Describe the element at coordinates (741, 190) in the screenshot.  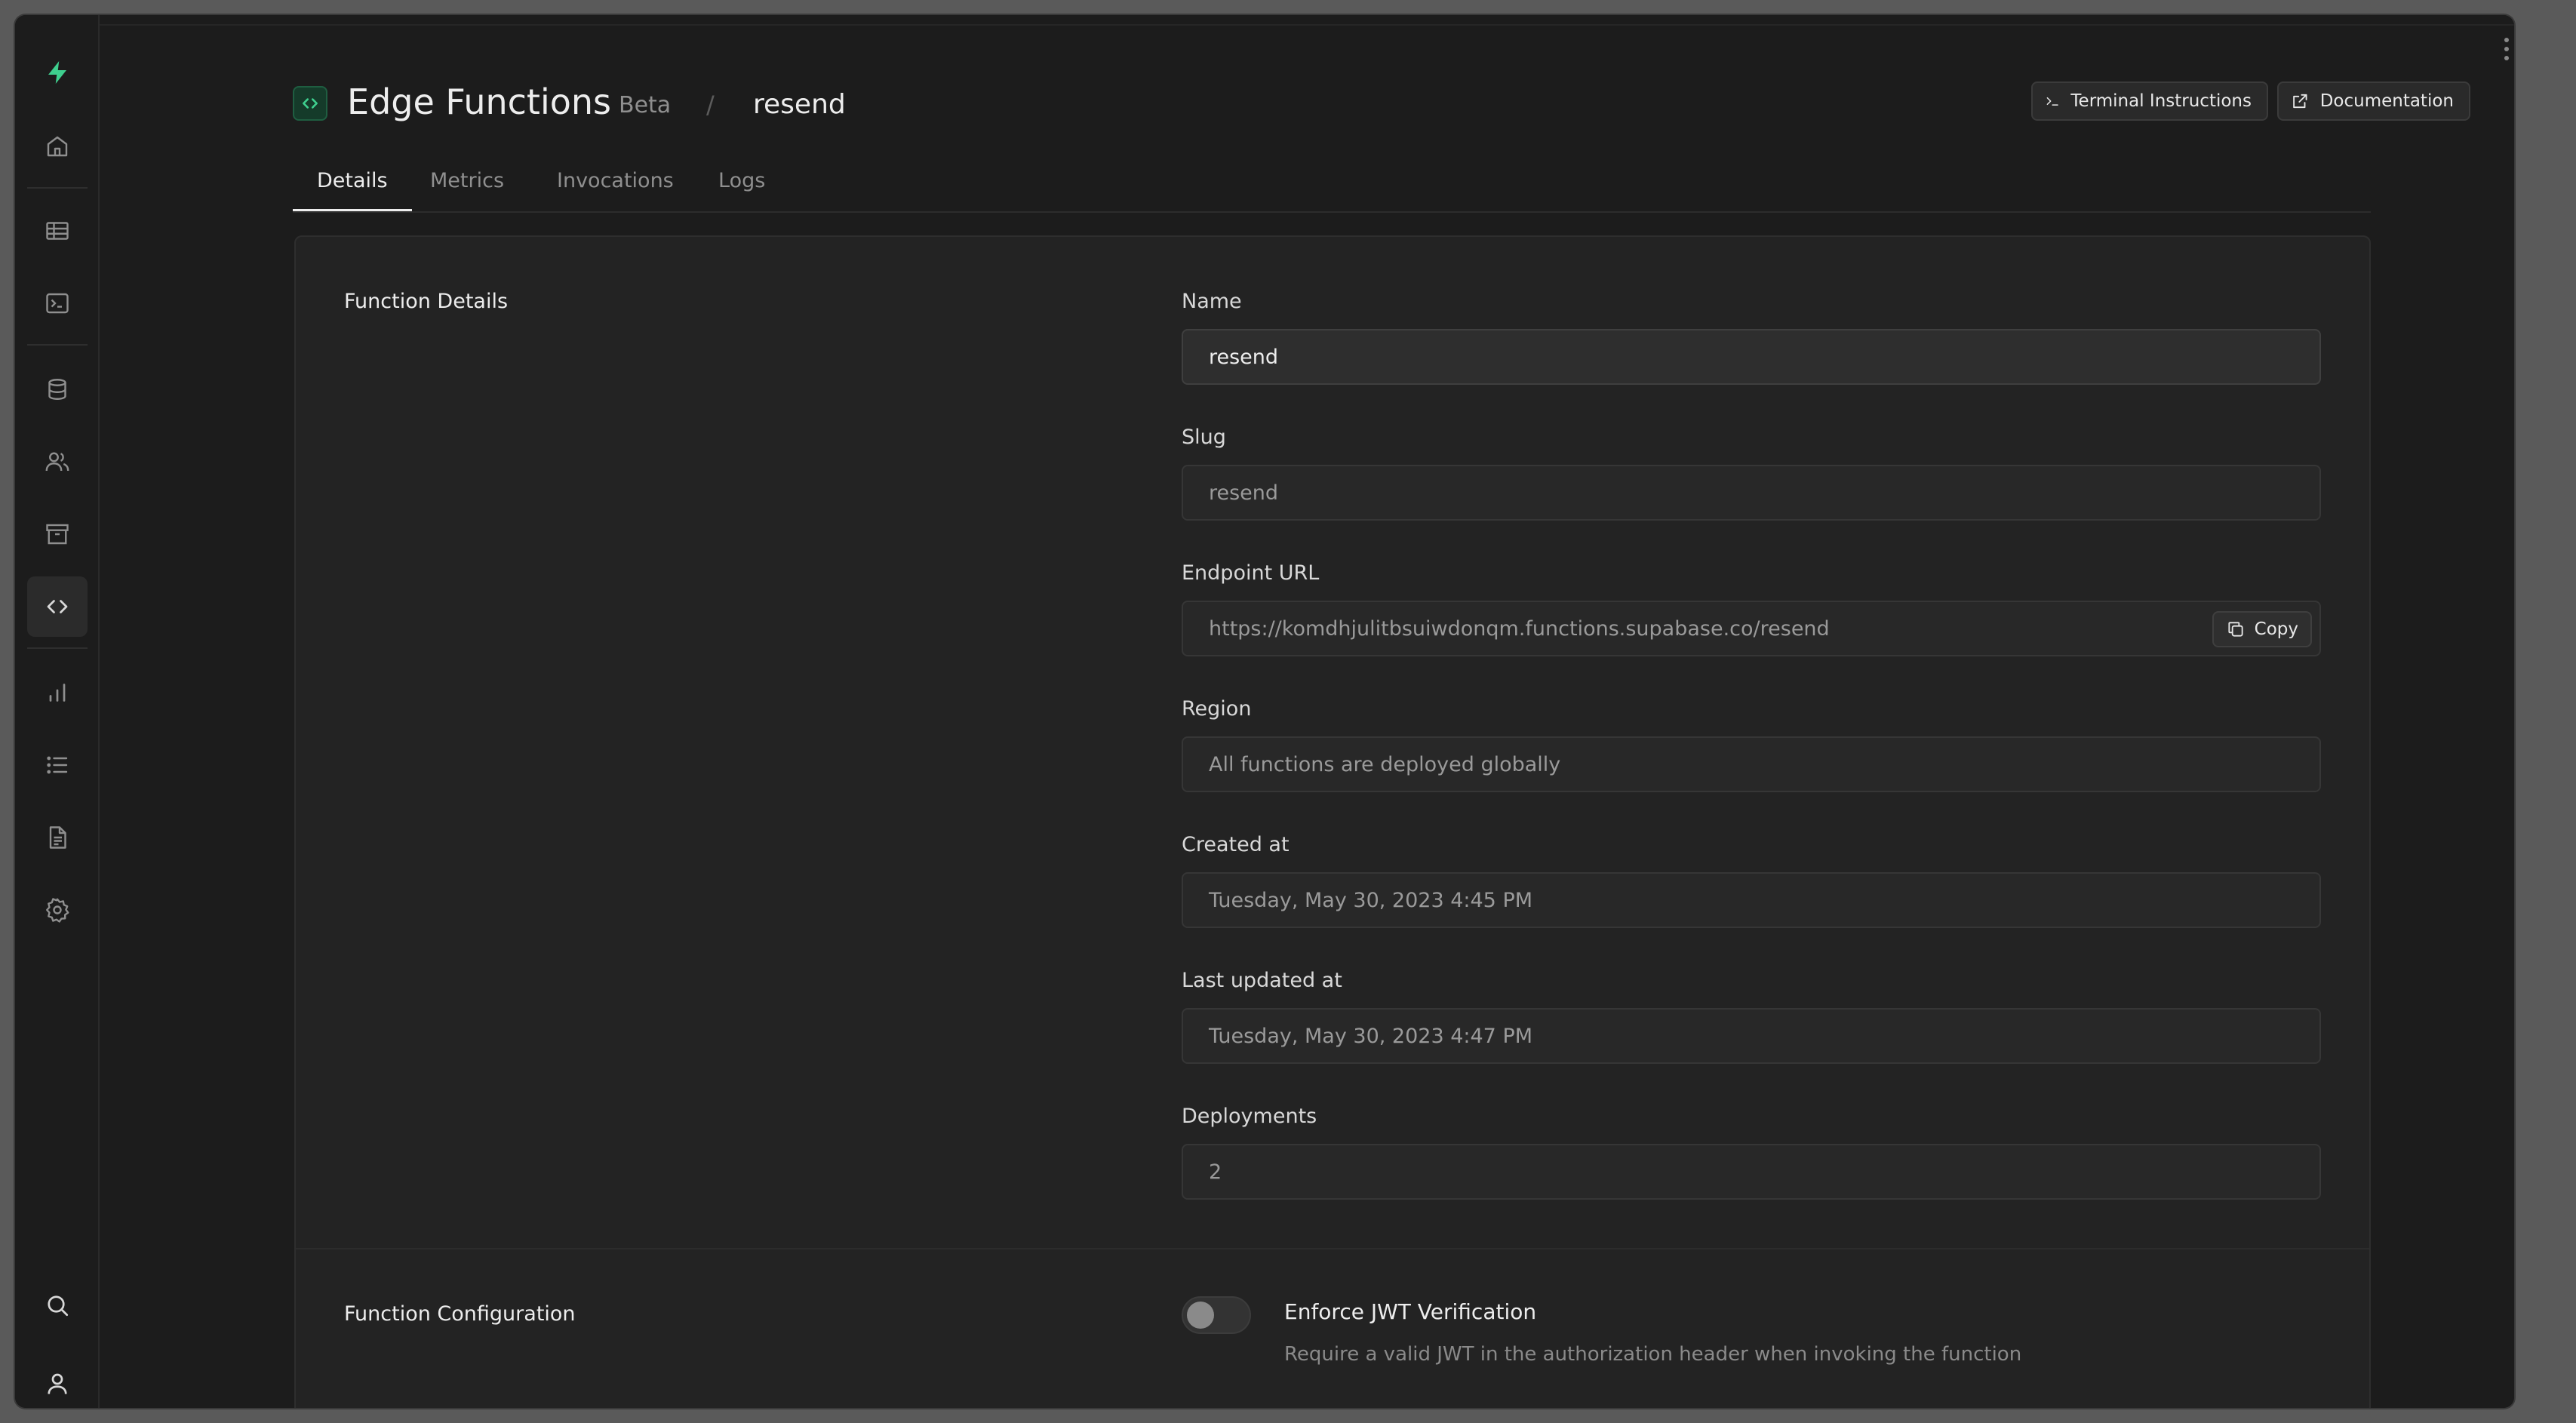
I see `tab-logs: Logs` at that location.